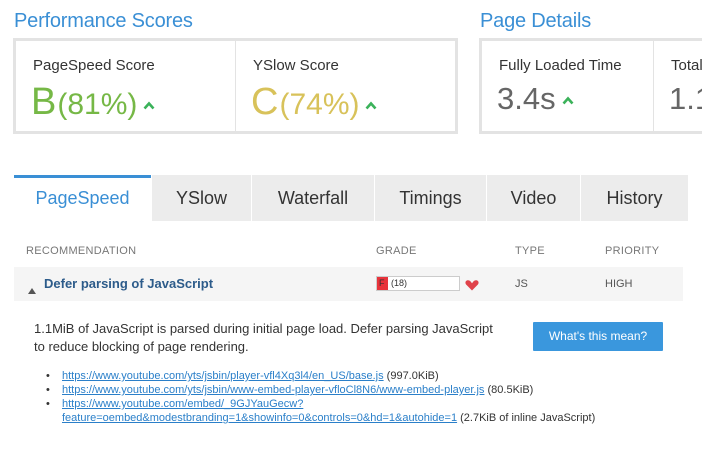  I want to click on fully-loaded-value: 3.4s, so click(535, 99).